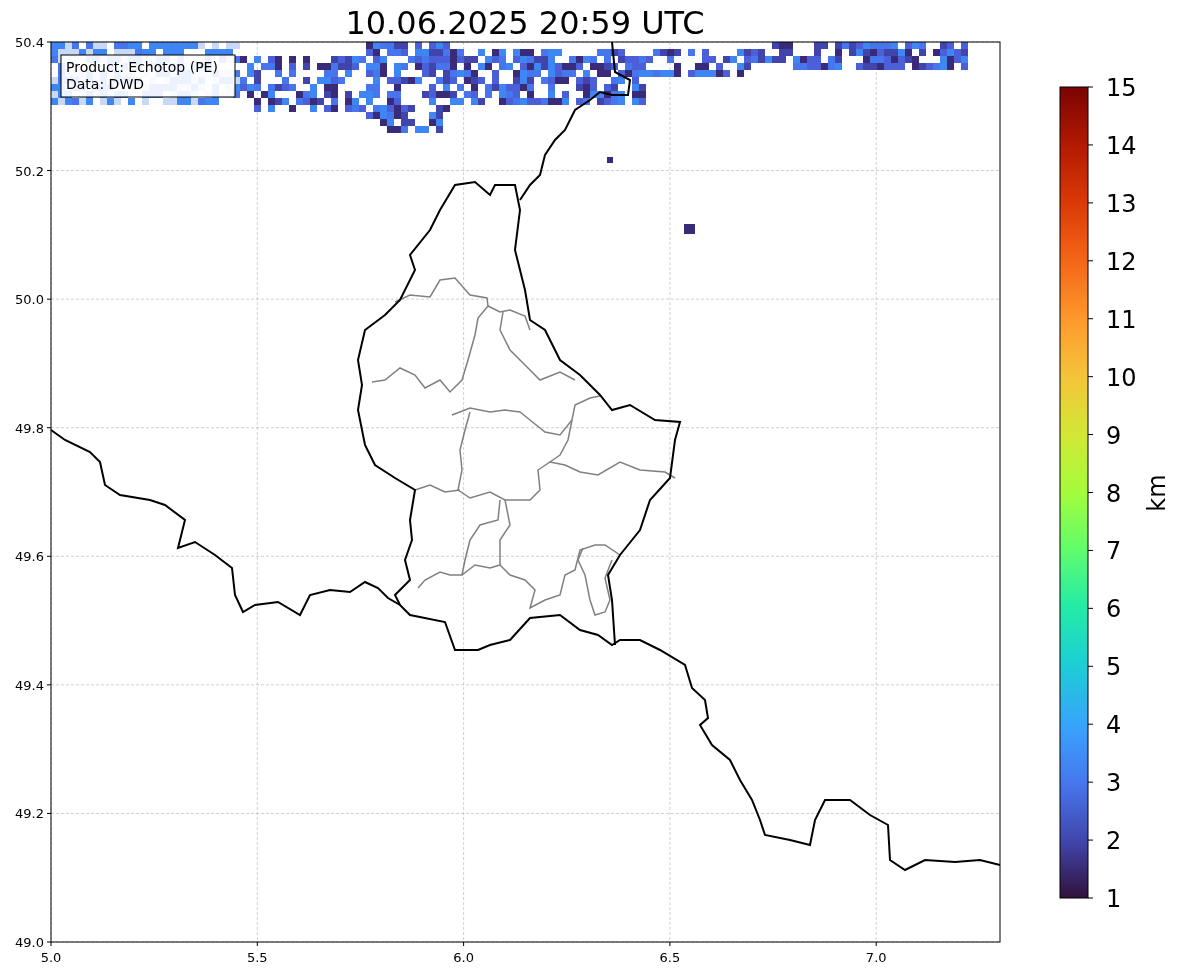 The width and height of the screenshot is (1178, 976). What do you see at coordinates (525, 23) in the screenshot?
I see `chart-title: 10.06.2025 20:59 UTC` at bounding box center [525, 23].